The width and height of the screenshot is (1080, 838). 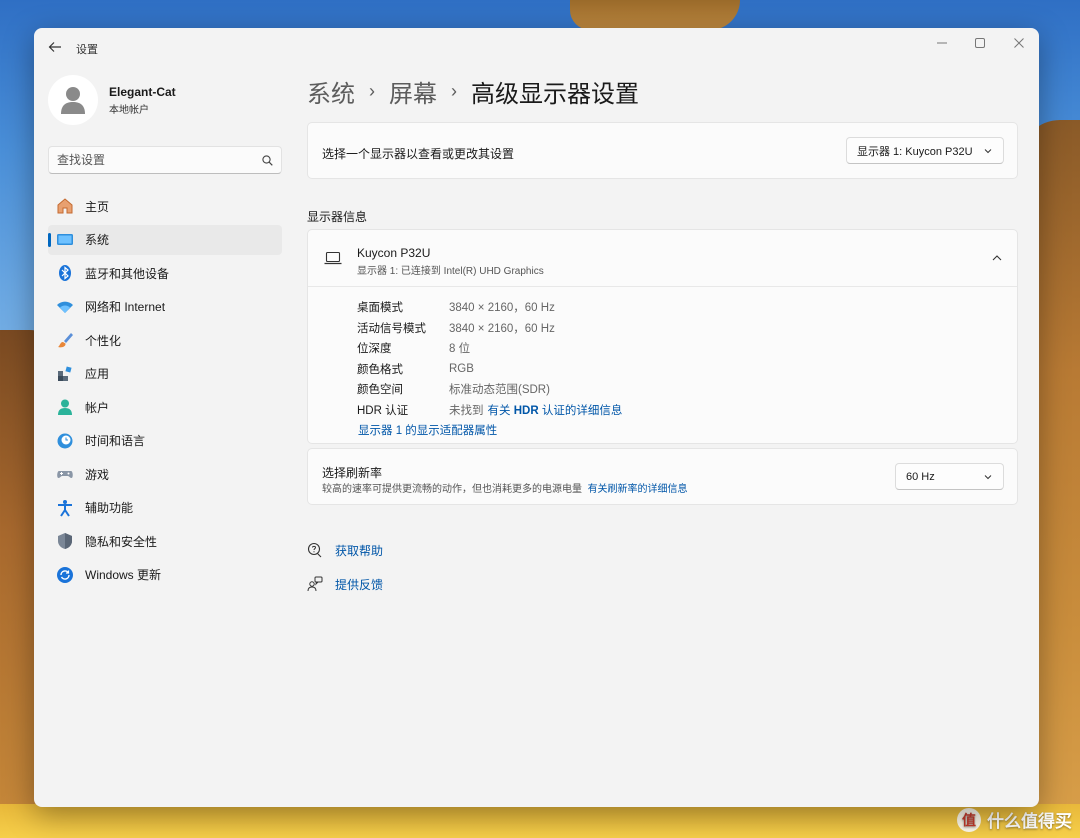 I want to click on apps-icon, so click(x=65, y=373).